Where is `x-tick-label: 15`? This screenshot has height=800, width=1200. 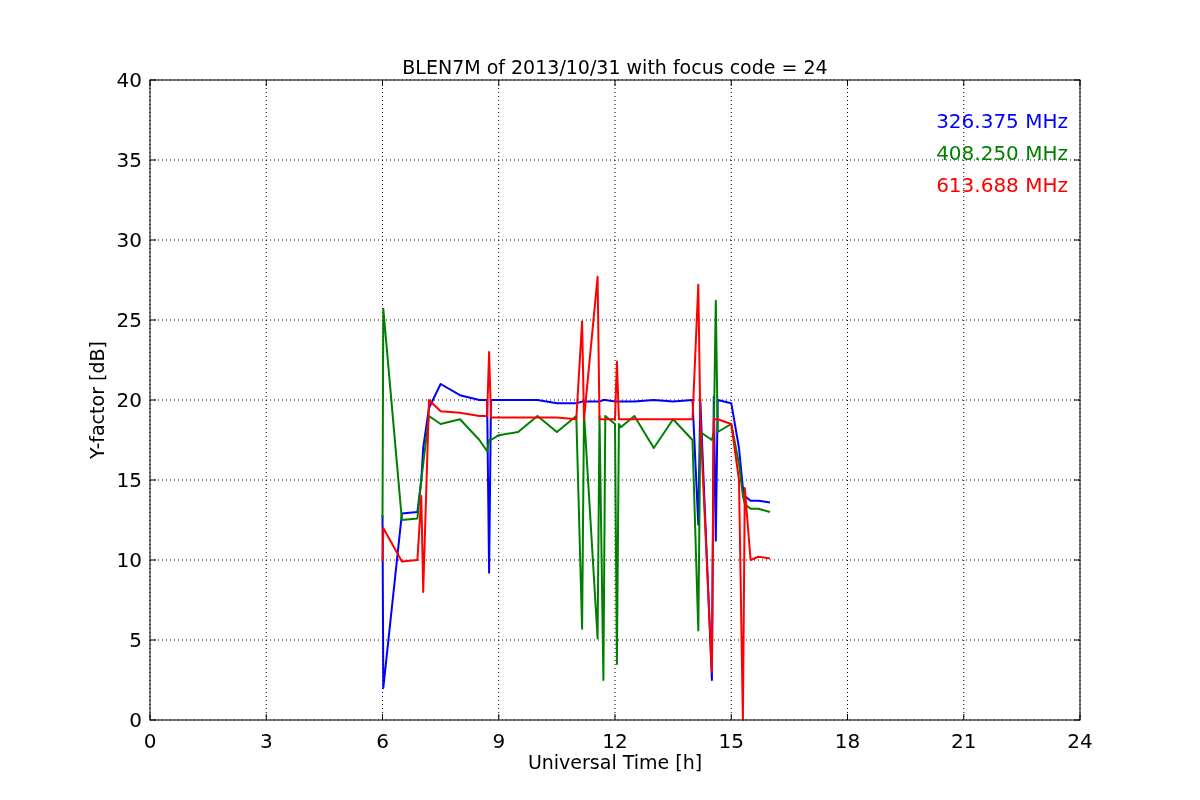
x-tick-label: 15 is located at coordinates (731, 741).